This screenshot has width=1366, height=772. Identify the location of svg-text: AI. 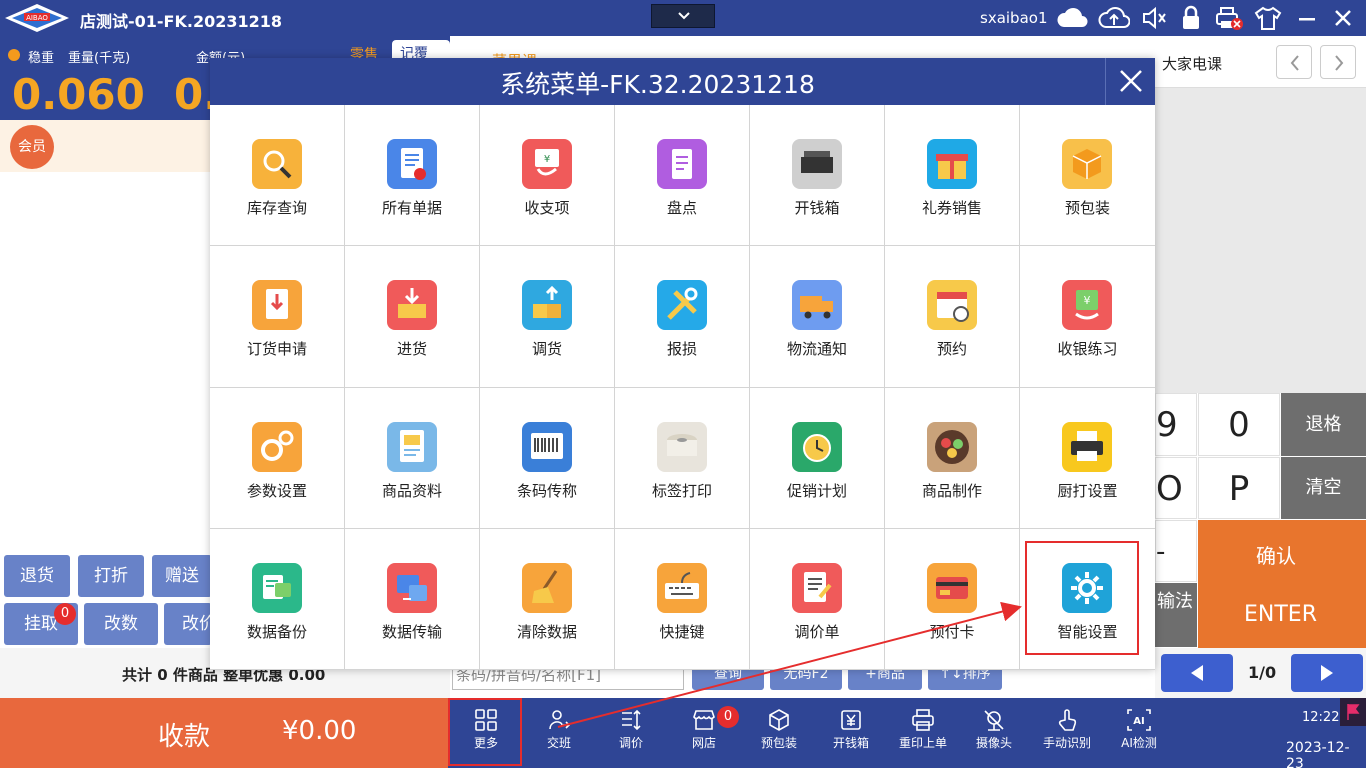
(1138, 721).